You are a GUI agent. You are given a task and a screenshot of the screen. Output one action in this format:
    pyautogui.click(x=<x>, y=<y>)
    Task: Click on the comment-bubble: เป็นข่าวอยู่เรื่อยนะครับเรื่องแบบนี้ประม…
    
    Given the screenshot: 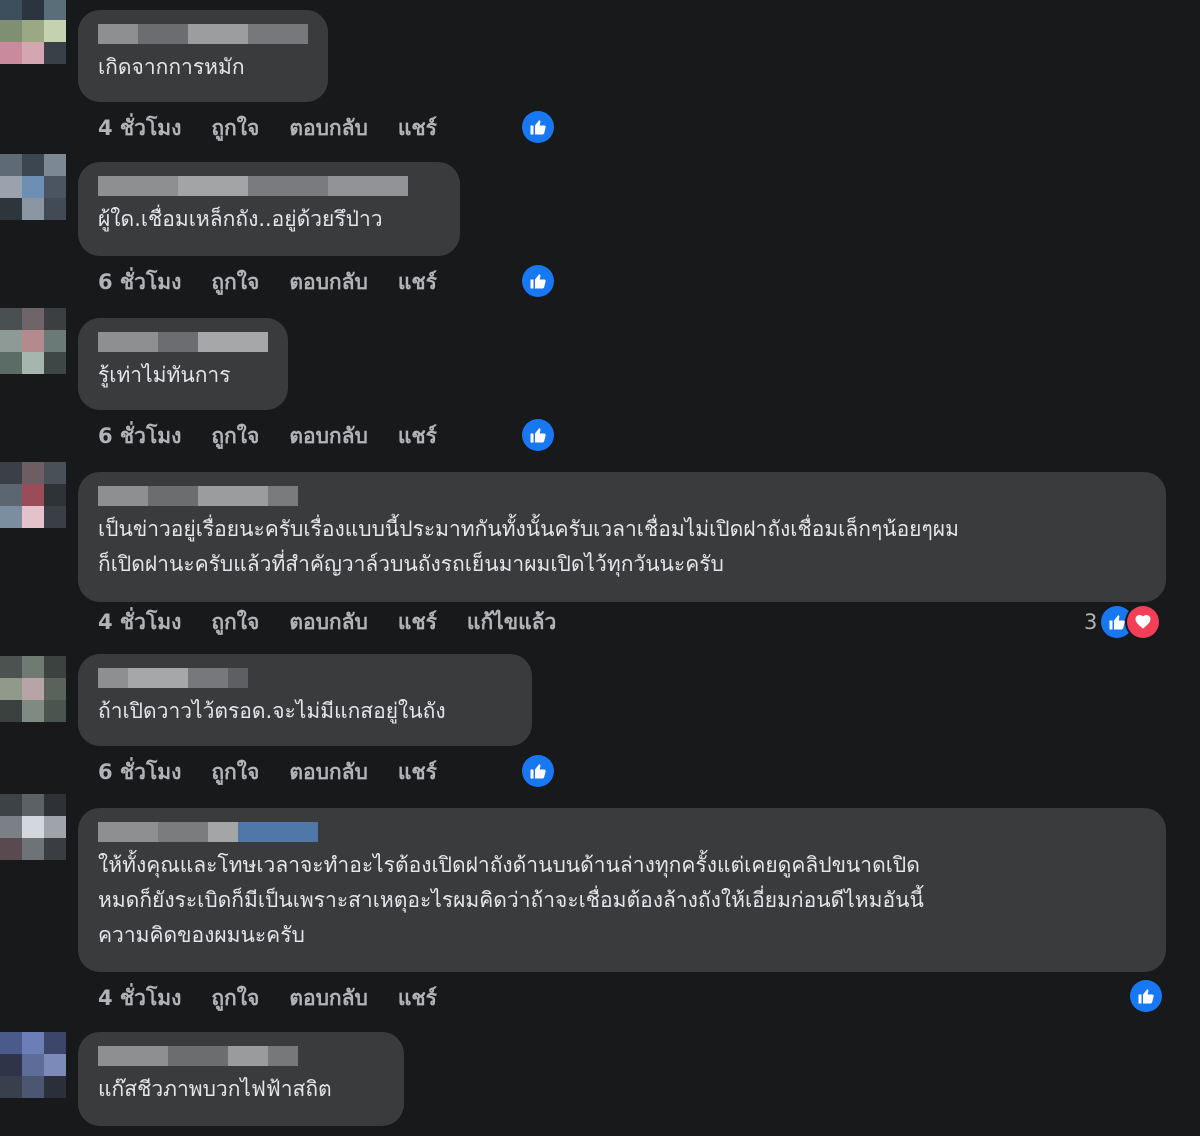 What is the action you would take?
    pyautogui.click(x=622, y=537)
    